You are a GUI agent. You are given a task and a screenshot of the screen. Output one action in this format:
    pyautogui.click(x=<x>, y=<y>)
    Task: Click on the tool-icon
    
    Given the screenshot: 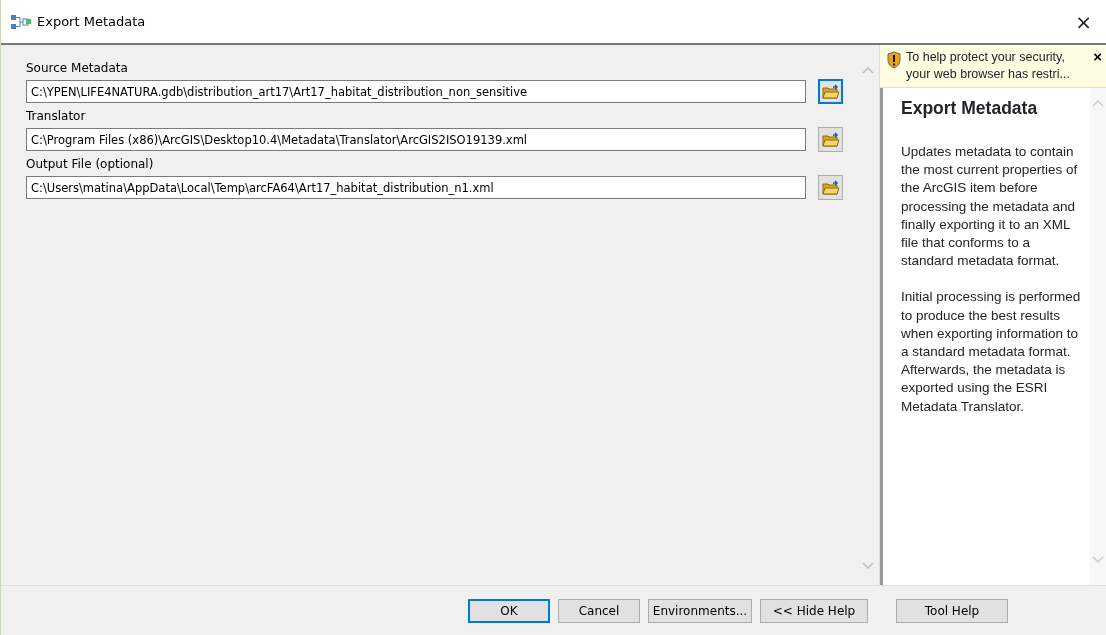 What is the action you would take?
    pyautogui.click(x=21, y=21)
    